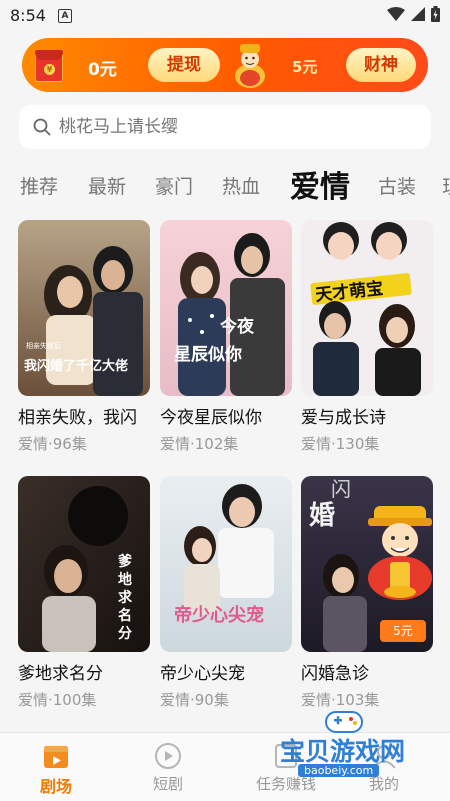  I want to click on drama-poster: 爹 地 求 名 分, so click(84, 564).